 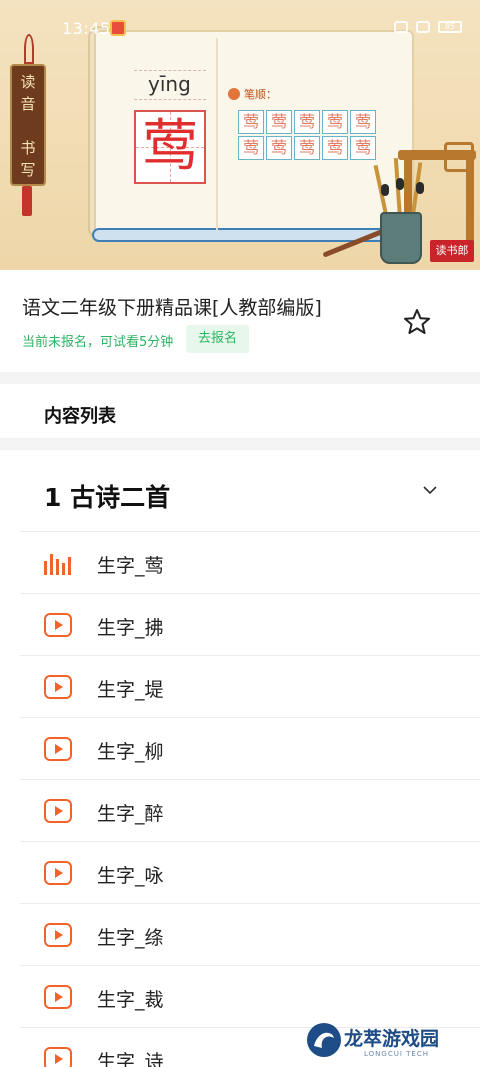 I want to click on app-notification-icon, so click(x=118, y=28).